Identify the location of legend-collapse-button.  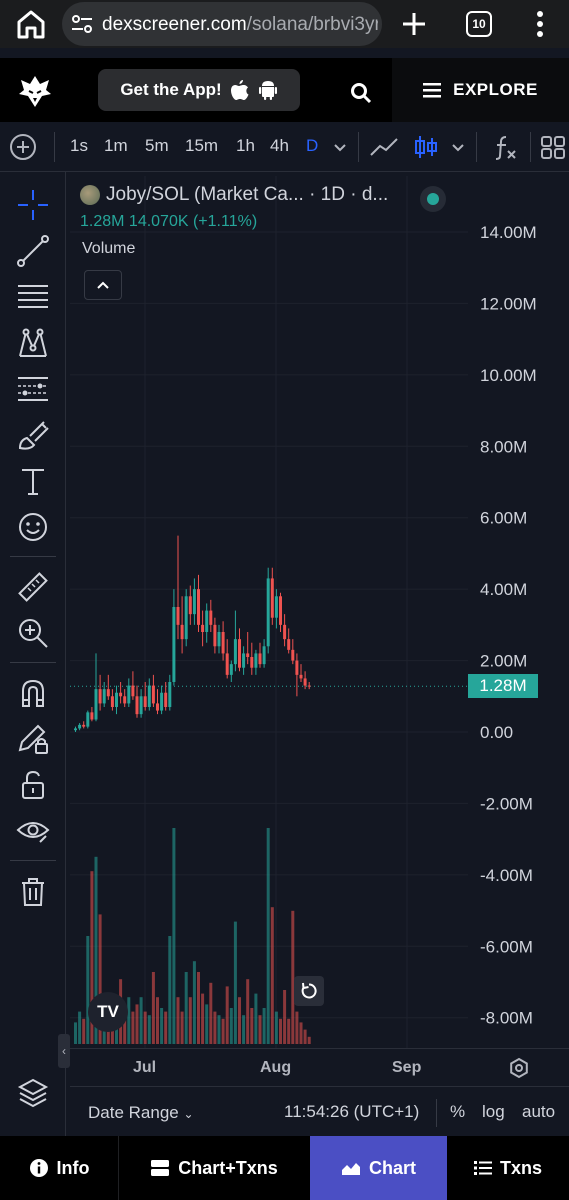
(103, 285).